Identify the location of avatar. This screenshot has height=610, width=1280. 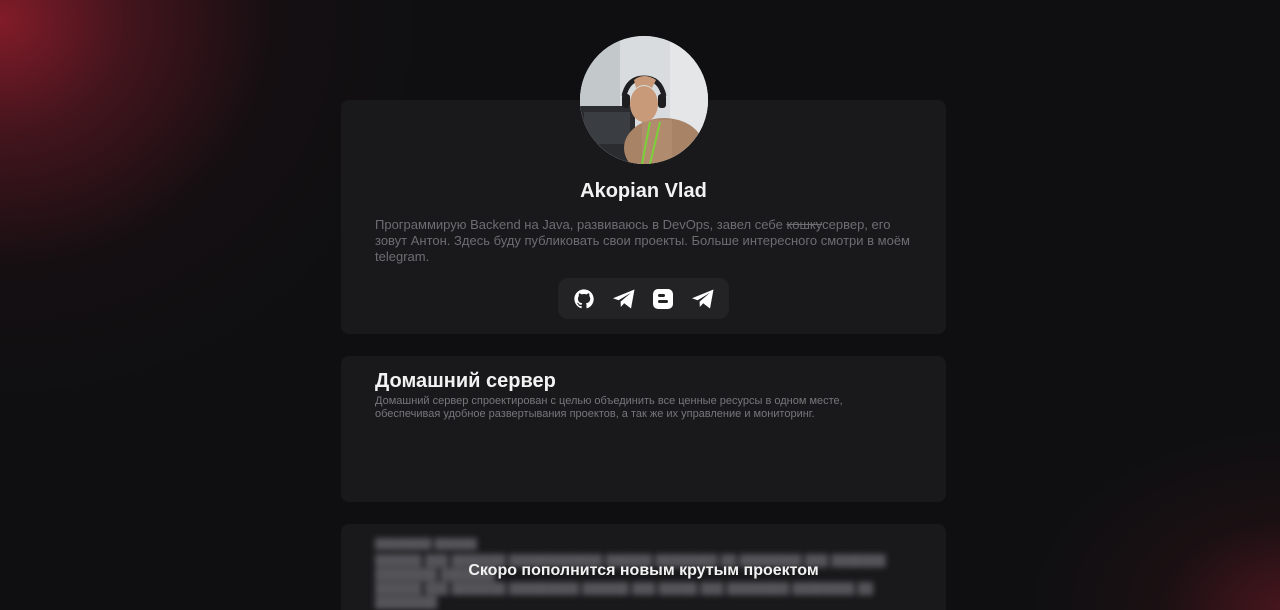
(644, 100).